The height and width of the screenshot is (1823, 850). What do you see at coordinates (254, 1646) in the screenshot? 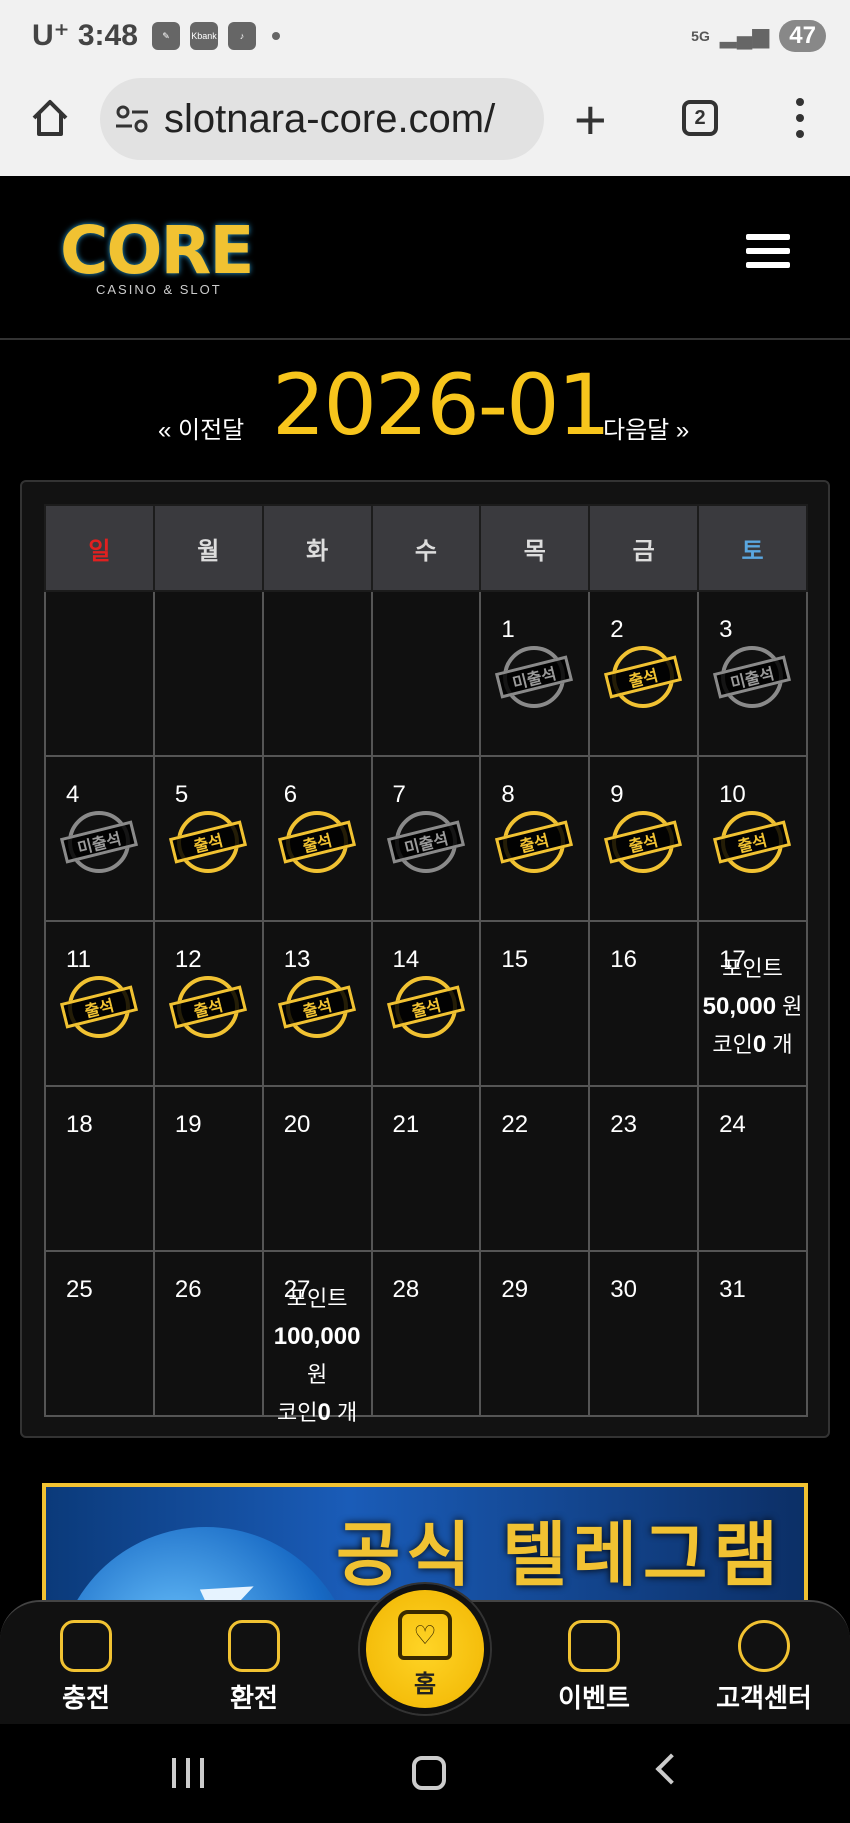
I see `exchange-icon` at bounding box center [254, 1646].